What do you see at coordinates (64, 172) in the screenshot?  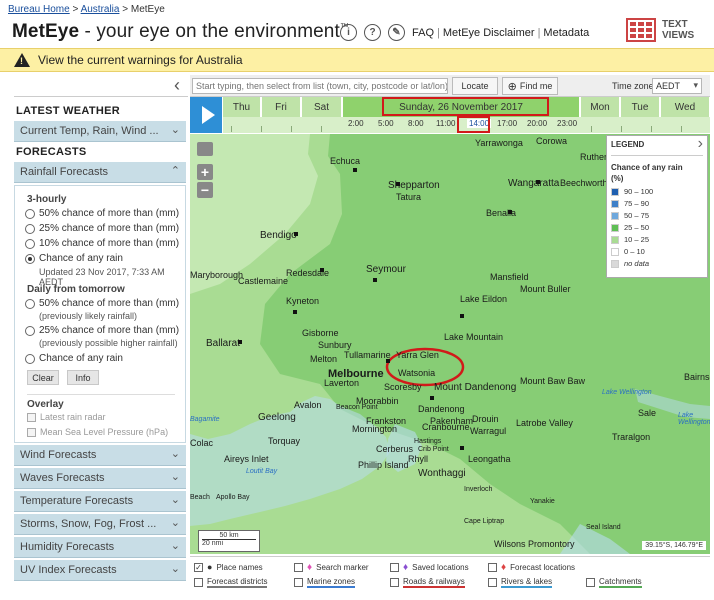 I see `accordion-label: Rainfall Forecasts` at bounding box center [64, 172].